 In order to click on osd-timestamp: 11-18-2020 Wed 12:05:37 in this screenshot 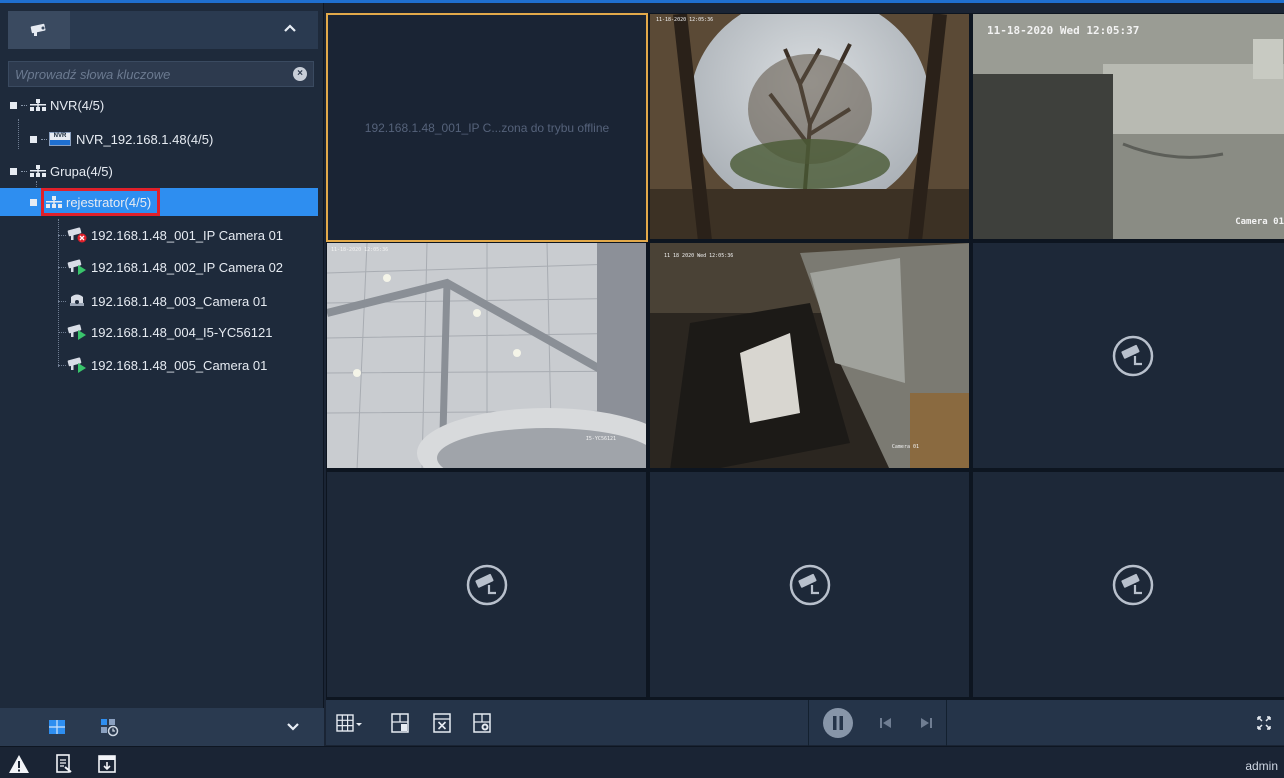, I will do `click(1063, 30)`.